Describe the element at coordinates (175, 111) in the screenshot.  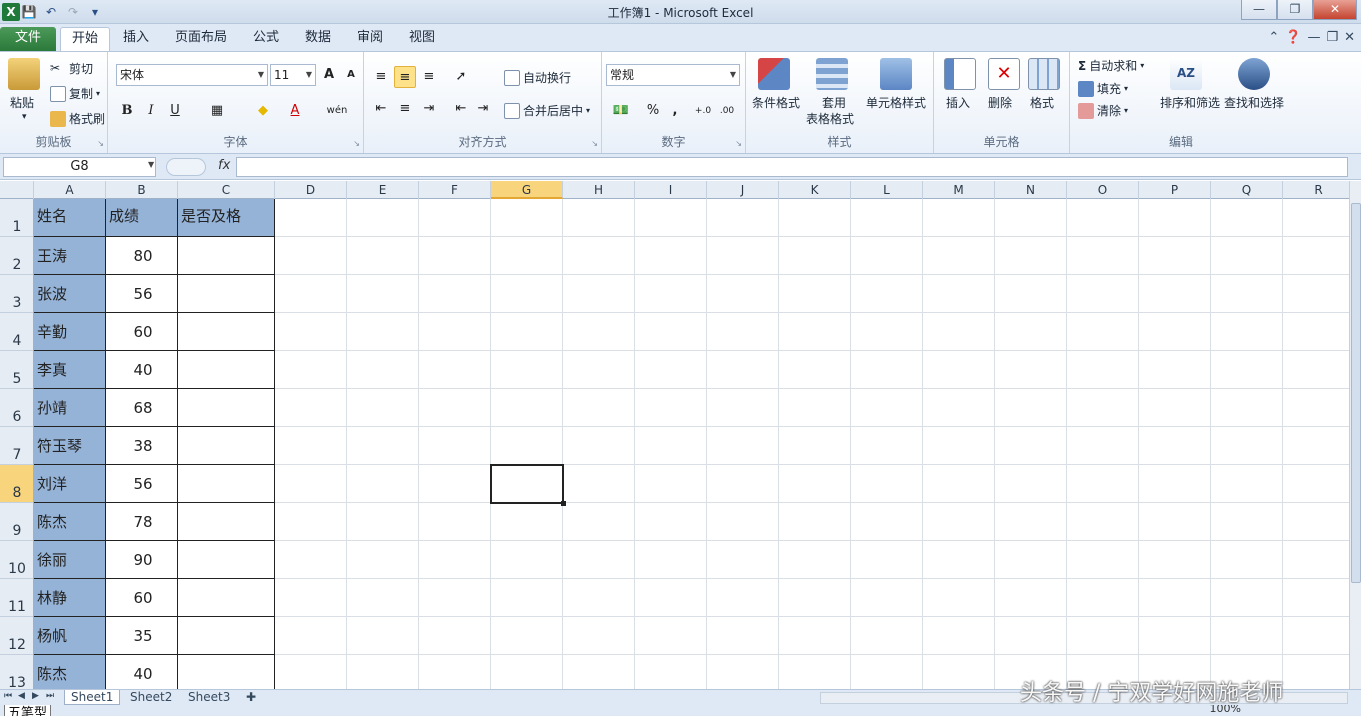
I see `underline-button: U` at that location.